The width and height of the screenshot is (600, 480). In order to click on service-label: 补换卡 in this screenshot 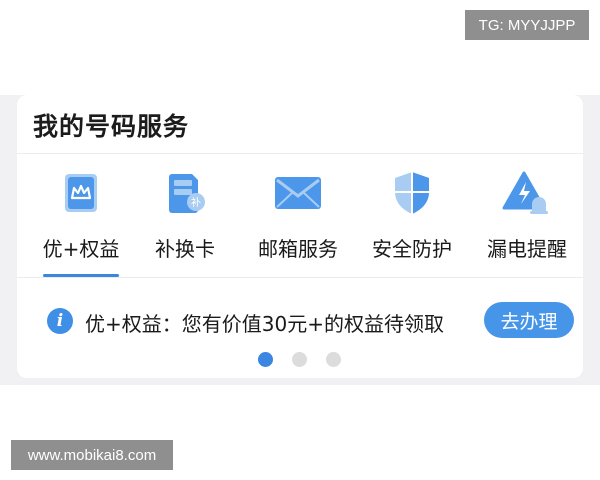, I will do `click(185, 249)`.